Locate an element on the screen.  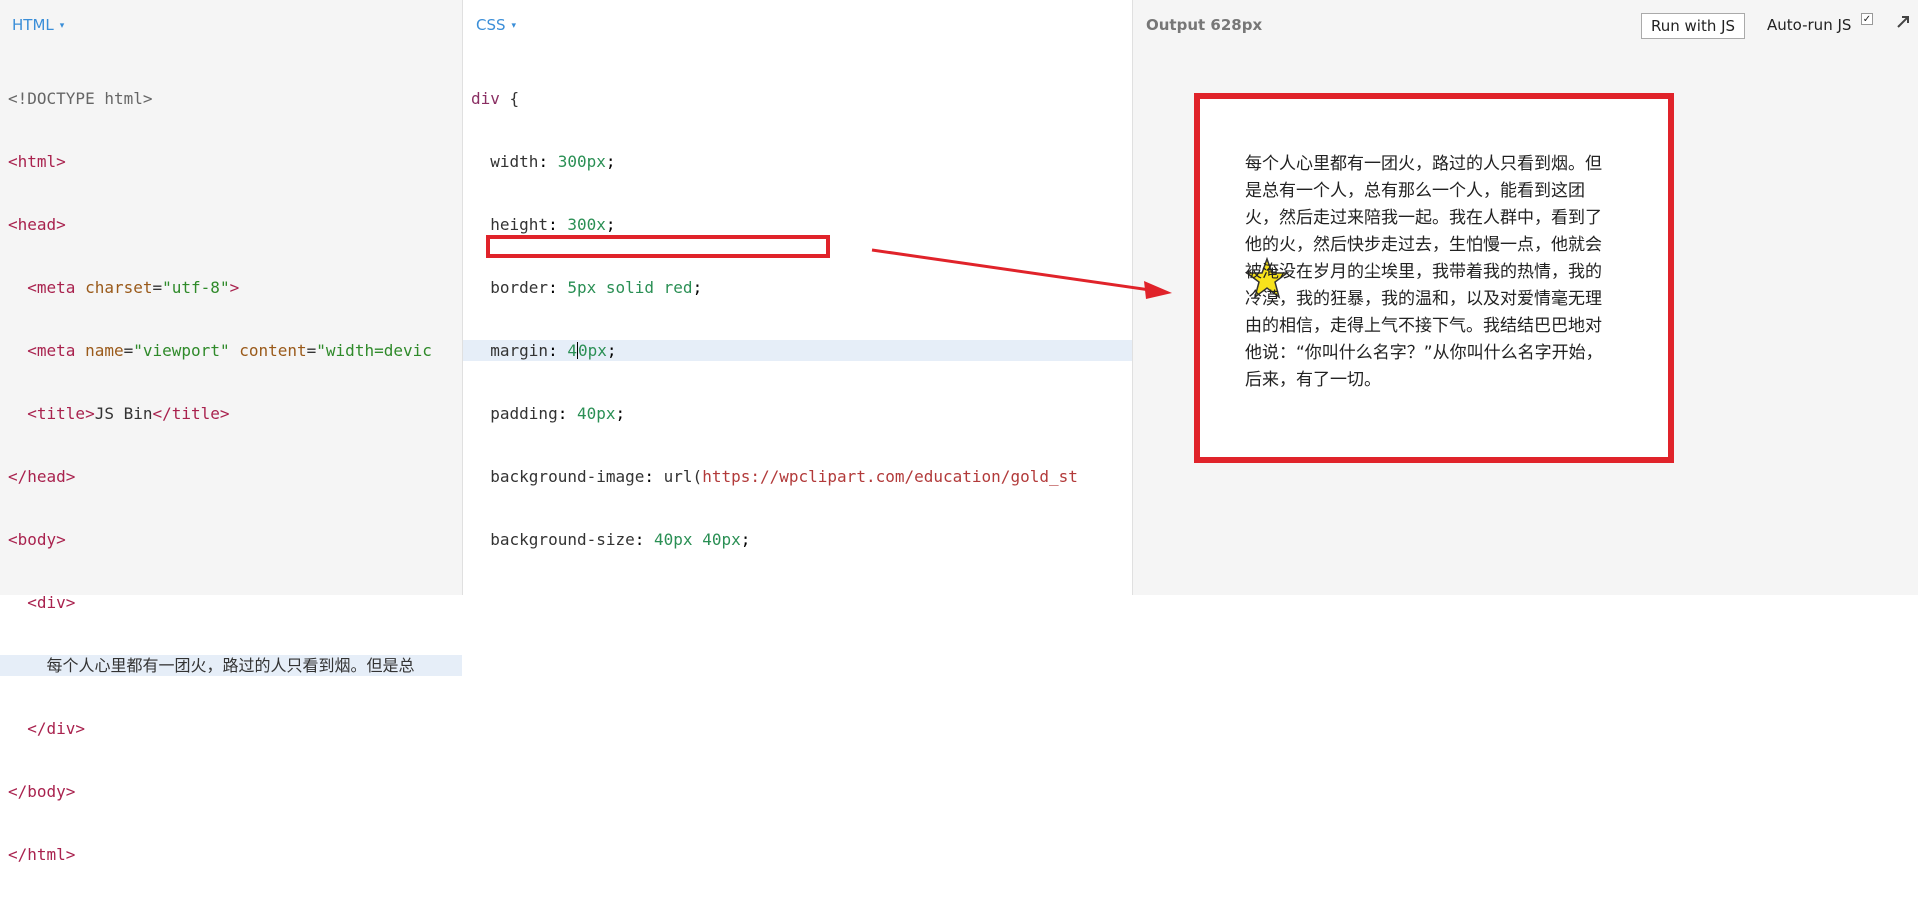
code-line: <div> is located at coordinates (42, 602).